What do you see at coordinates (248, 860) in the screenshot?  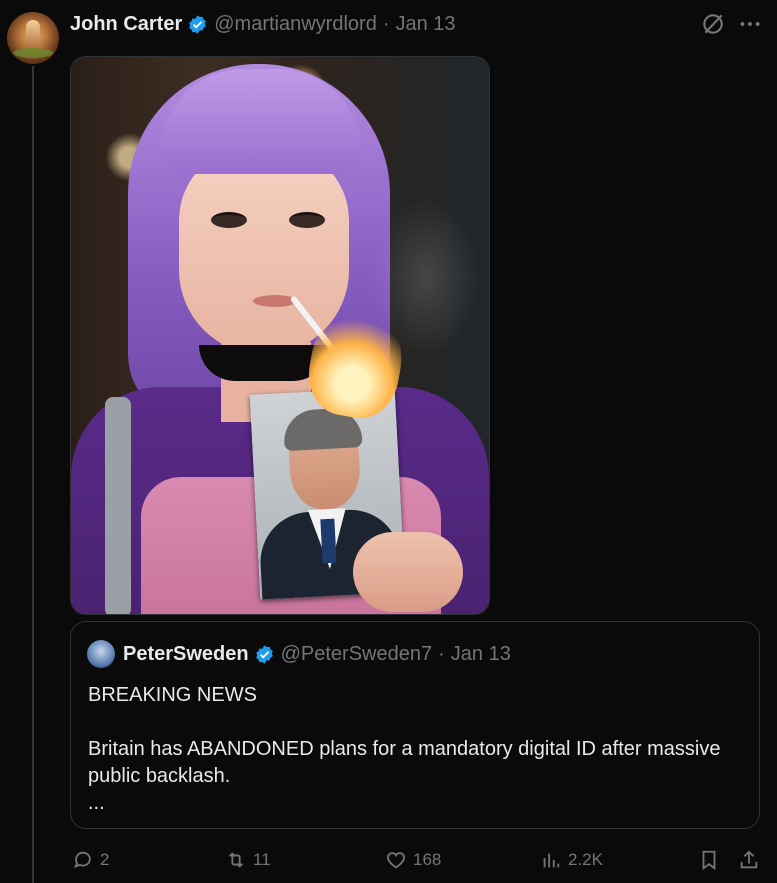 I see `repost-button: 11` at bounding box center [248, 860].